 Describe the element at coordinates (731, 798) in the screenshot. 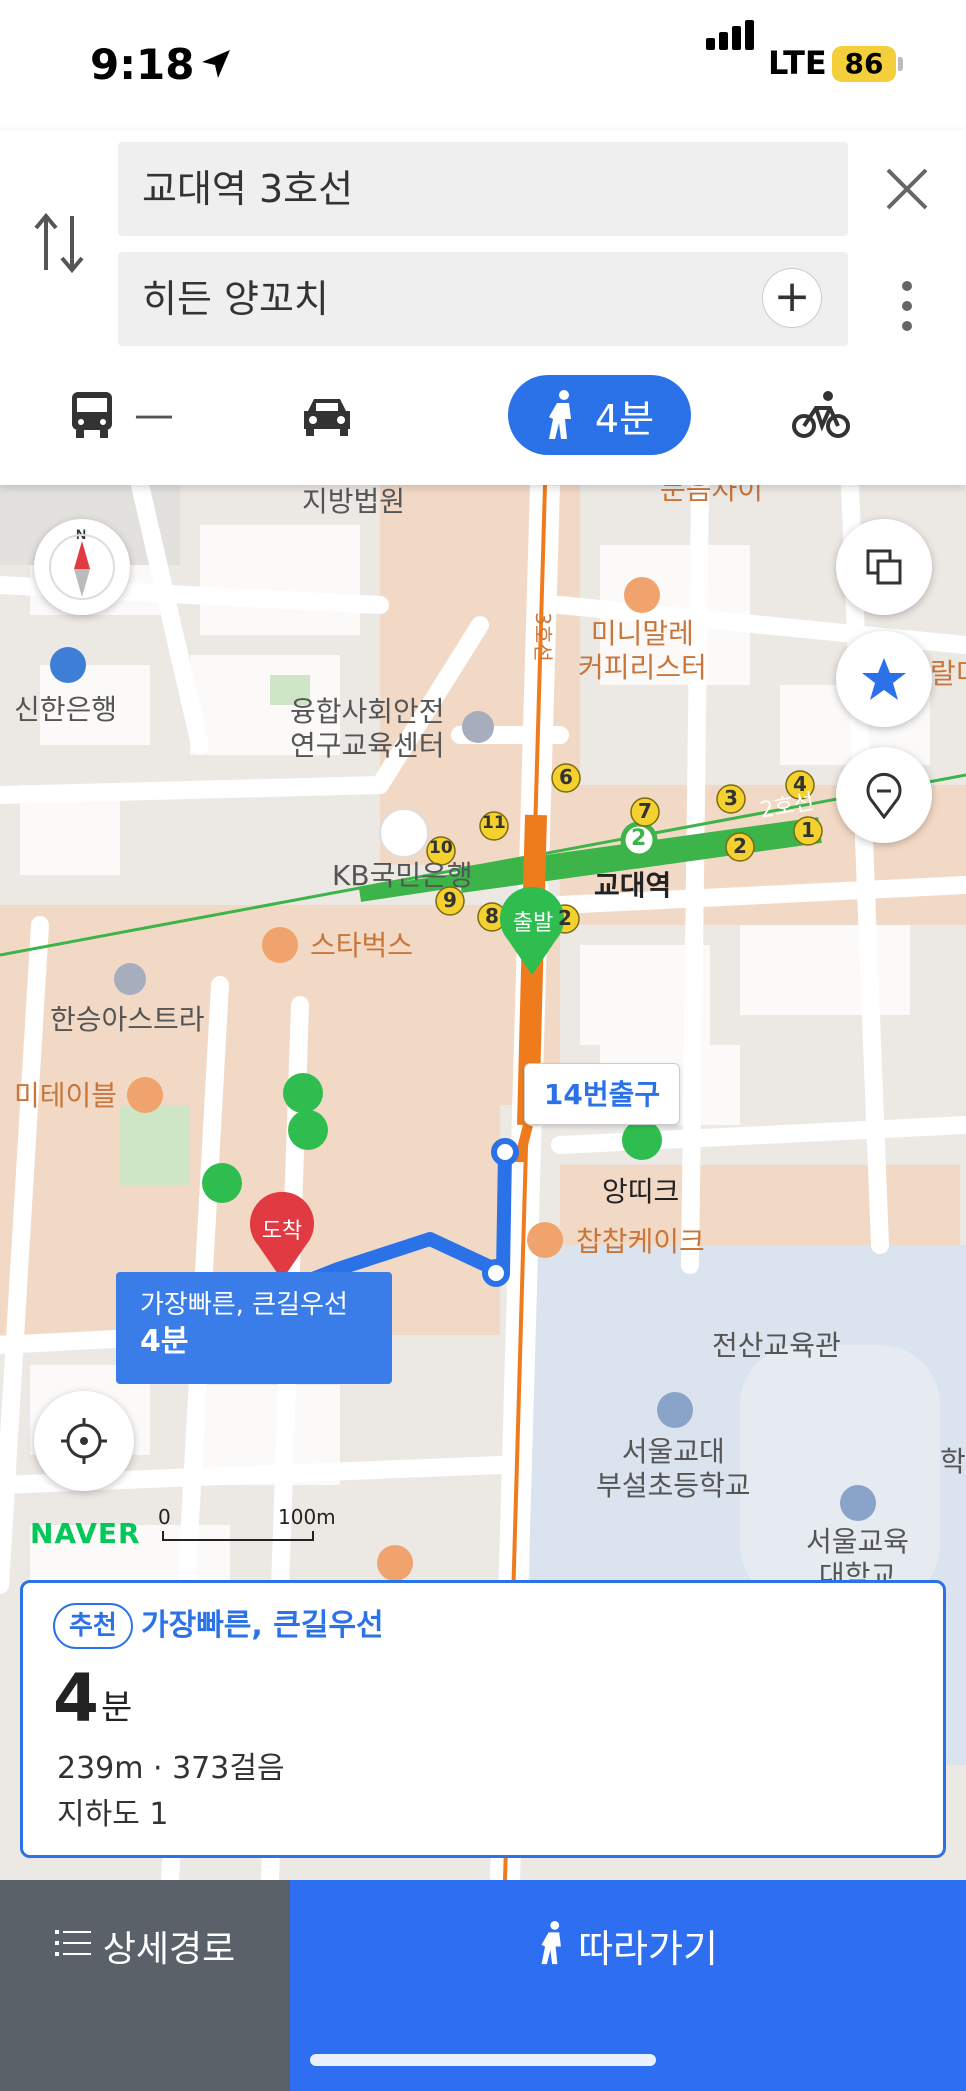

I see `exit-number: 3` at that location.